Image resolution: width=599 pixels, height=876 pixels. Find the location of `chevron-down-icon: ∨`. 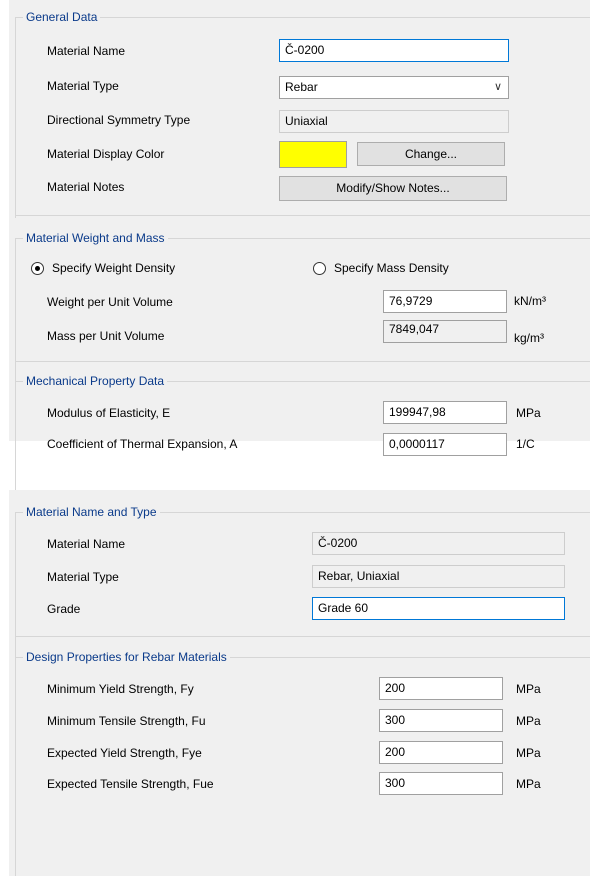

chevron-down-icon: ∨ is located at coordinates (497, 87).